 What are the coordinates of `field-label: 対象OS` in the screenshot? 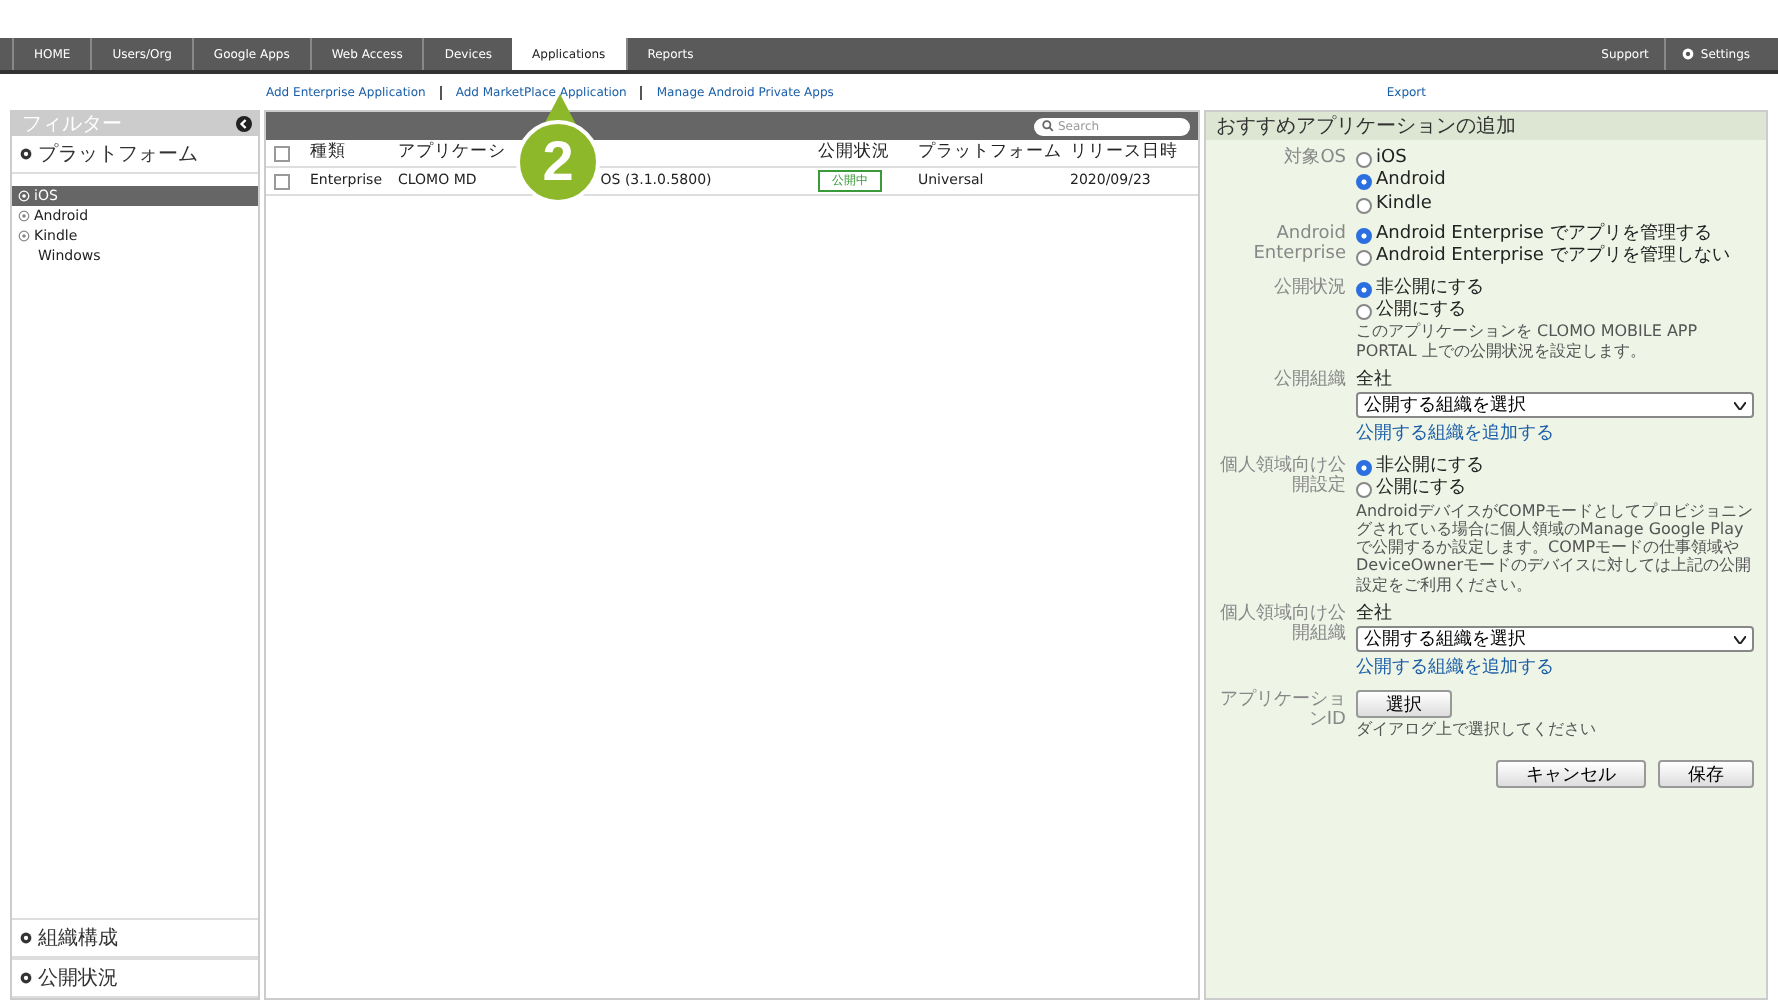 It's located at (1314, 160).